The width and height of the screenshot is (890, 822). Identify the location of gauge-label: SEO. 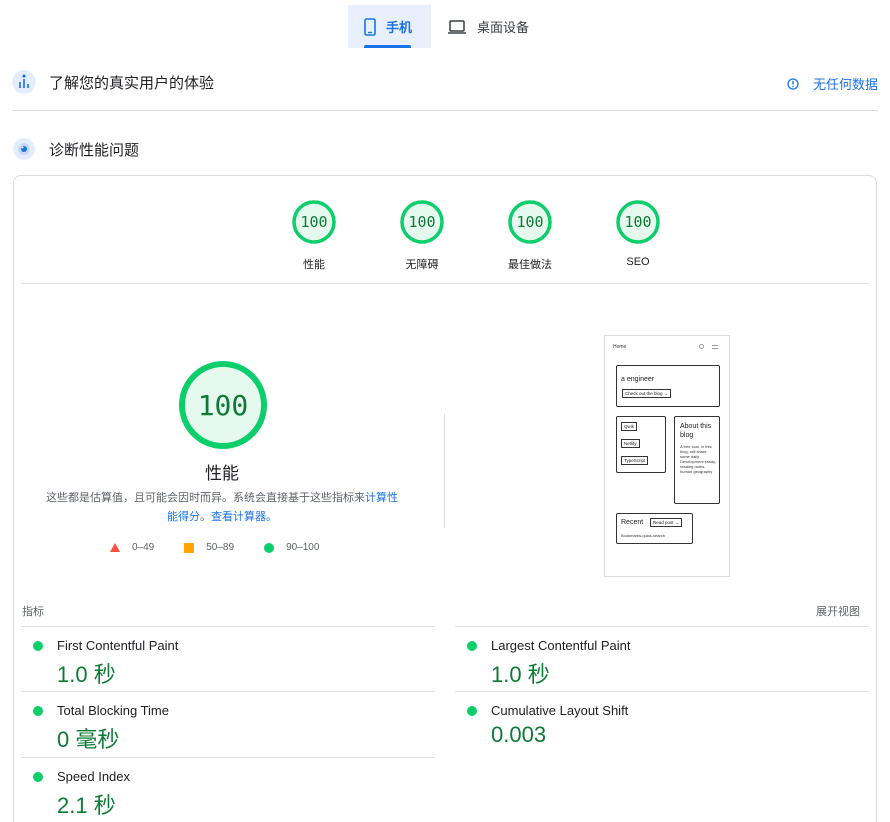
(638, 262).